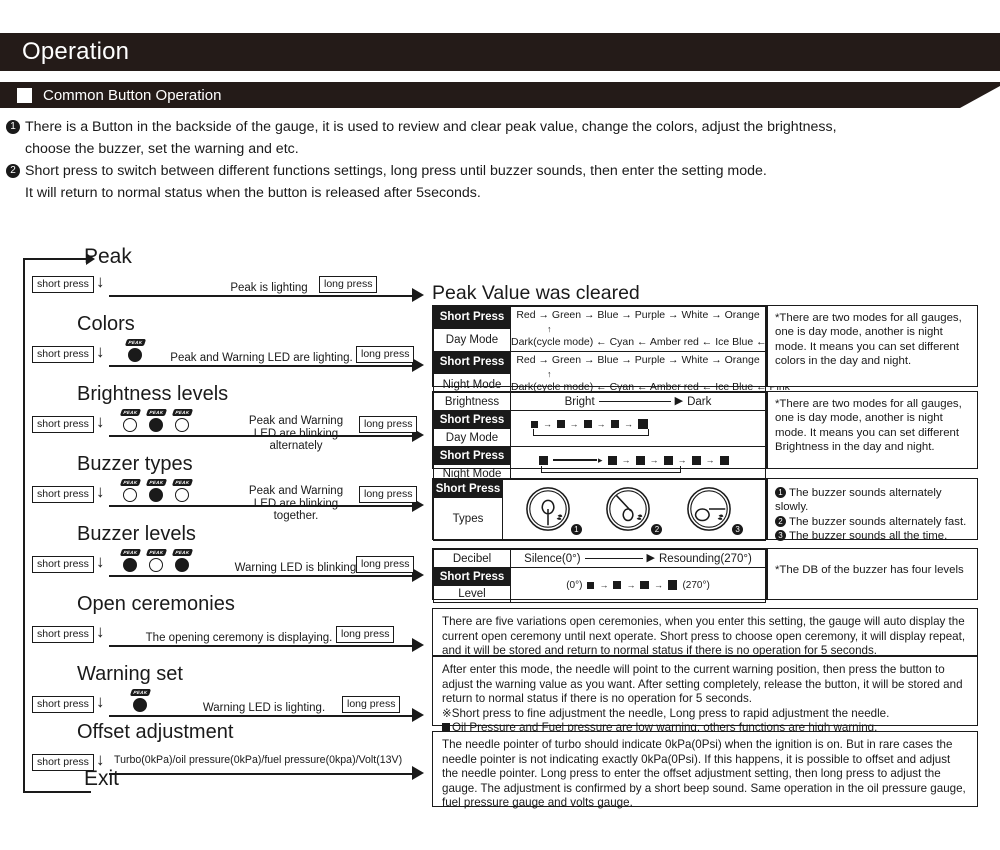 Image resolution: width=1000 pixels, height=850 pixels. I want to click on buzzer-note-2-number: 2, so click(780, 521).